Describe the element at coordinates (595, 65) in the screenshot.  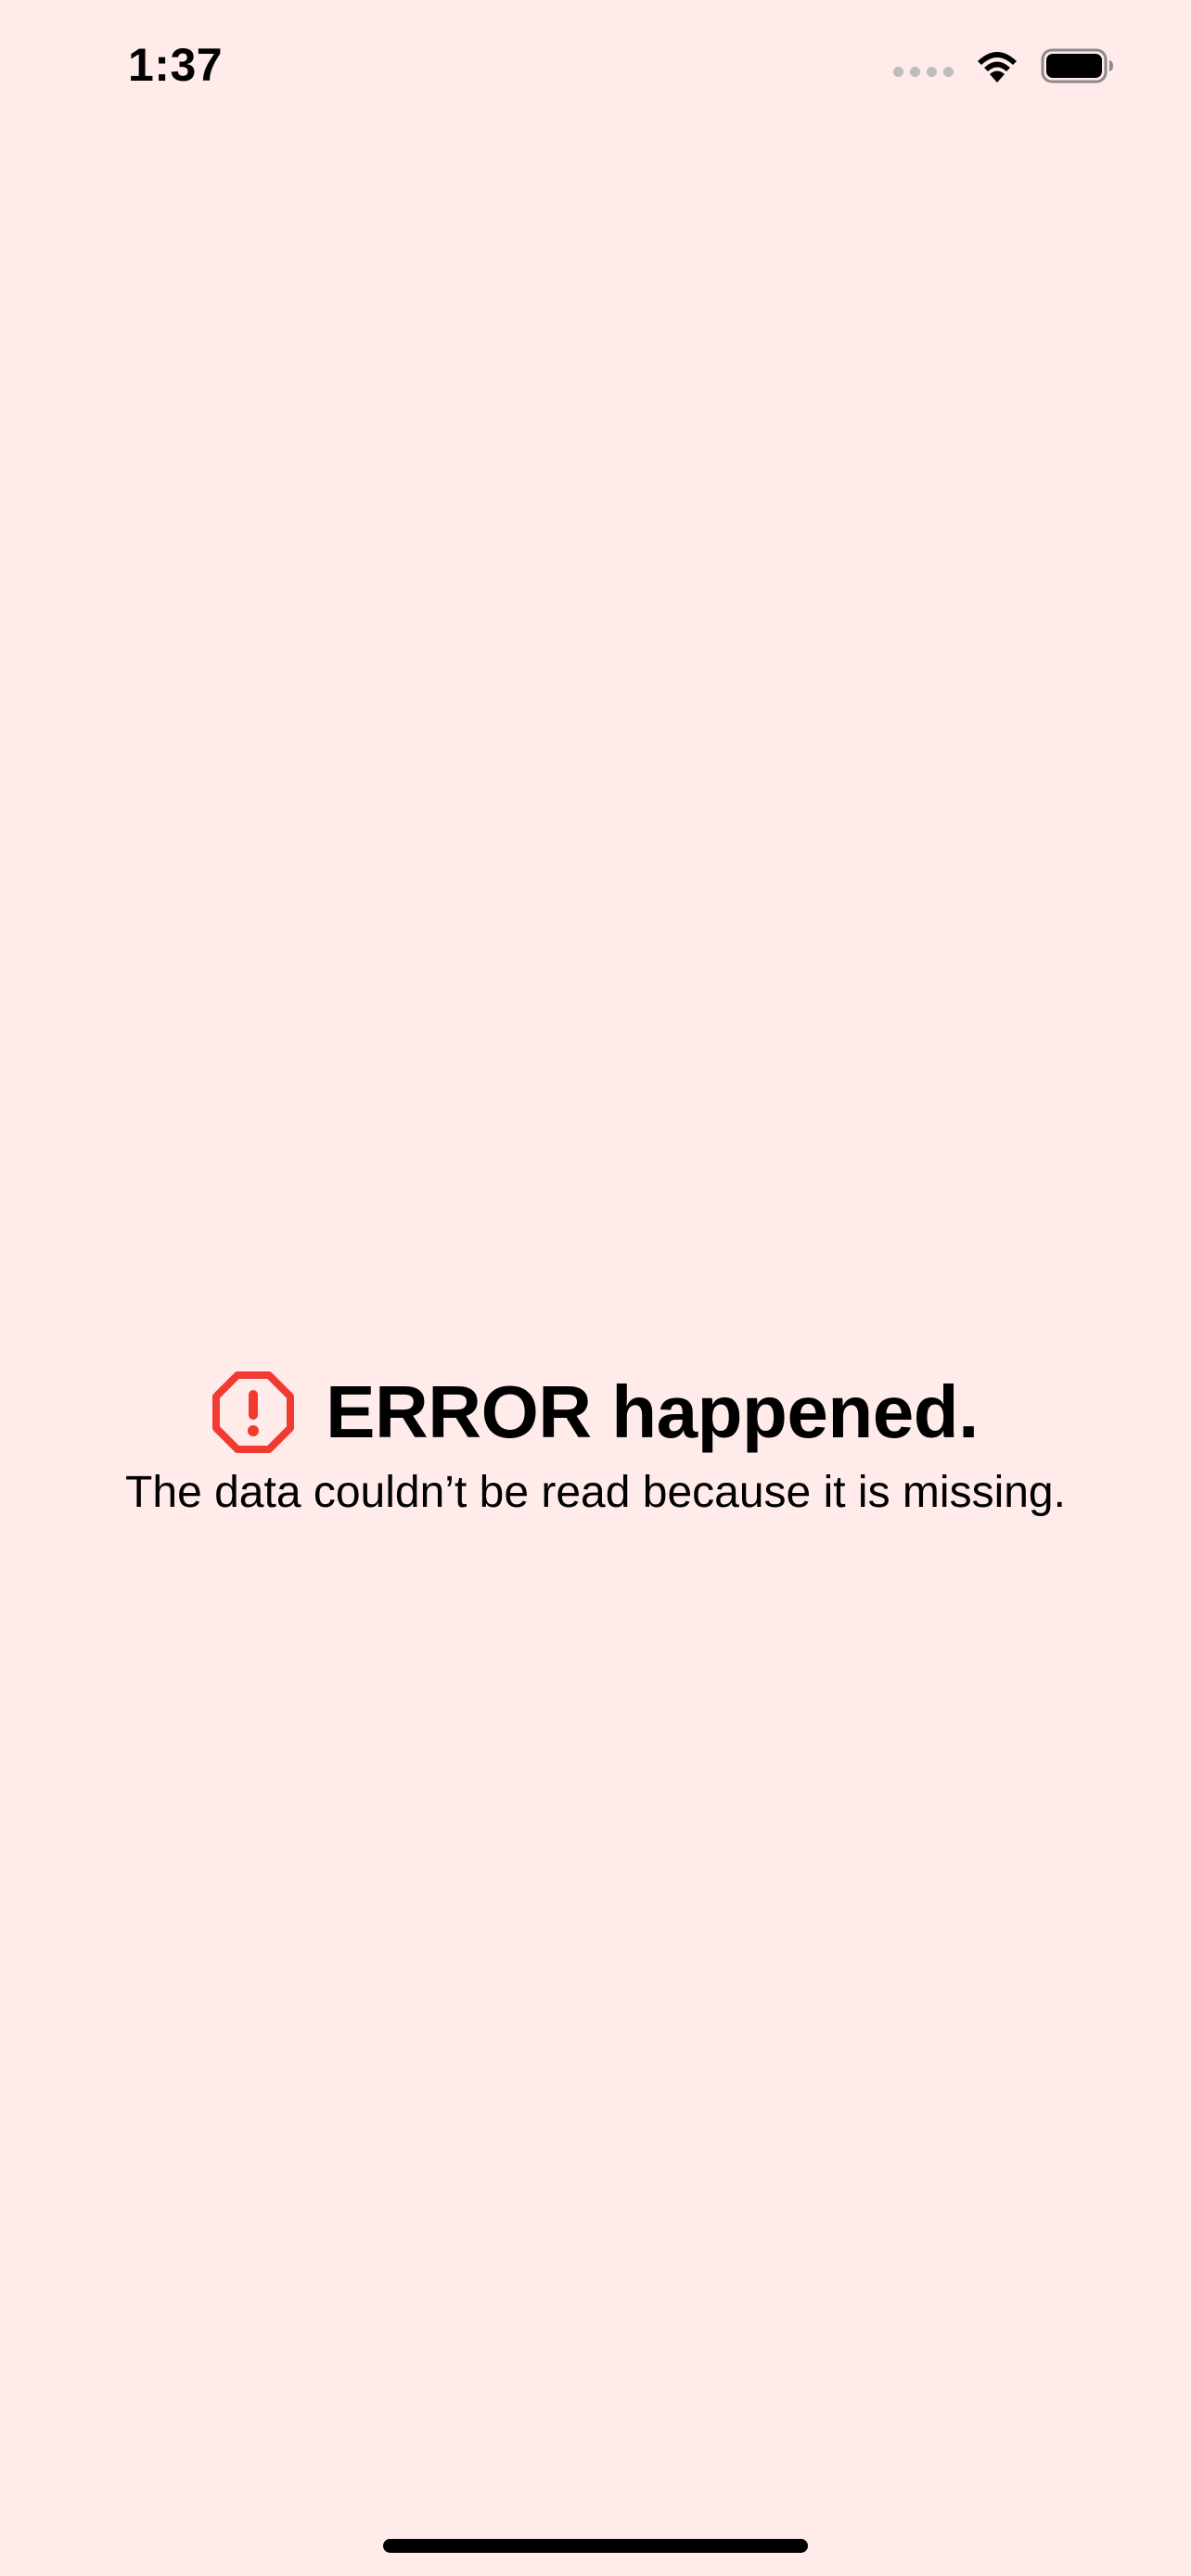
I see `status-bar: 1:37` at that location.